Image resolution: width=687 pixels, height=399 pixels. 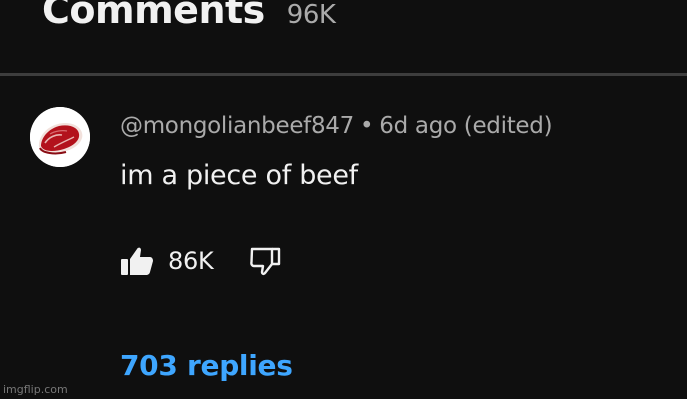 I want to click on thumbs-up-icon, so click(x=137, y=261).